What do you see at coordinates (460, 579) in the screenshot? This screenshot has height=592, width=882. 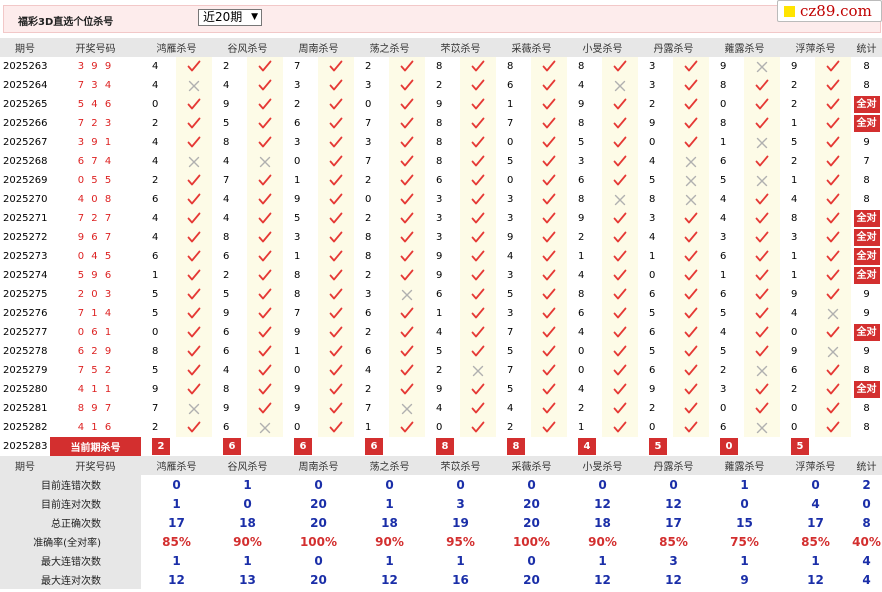 I see `stats-value: 16` at bounding box center [460, 579].